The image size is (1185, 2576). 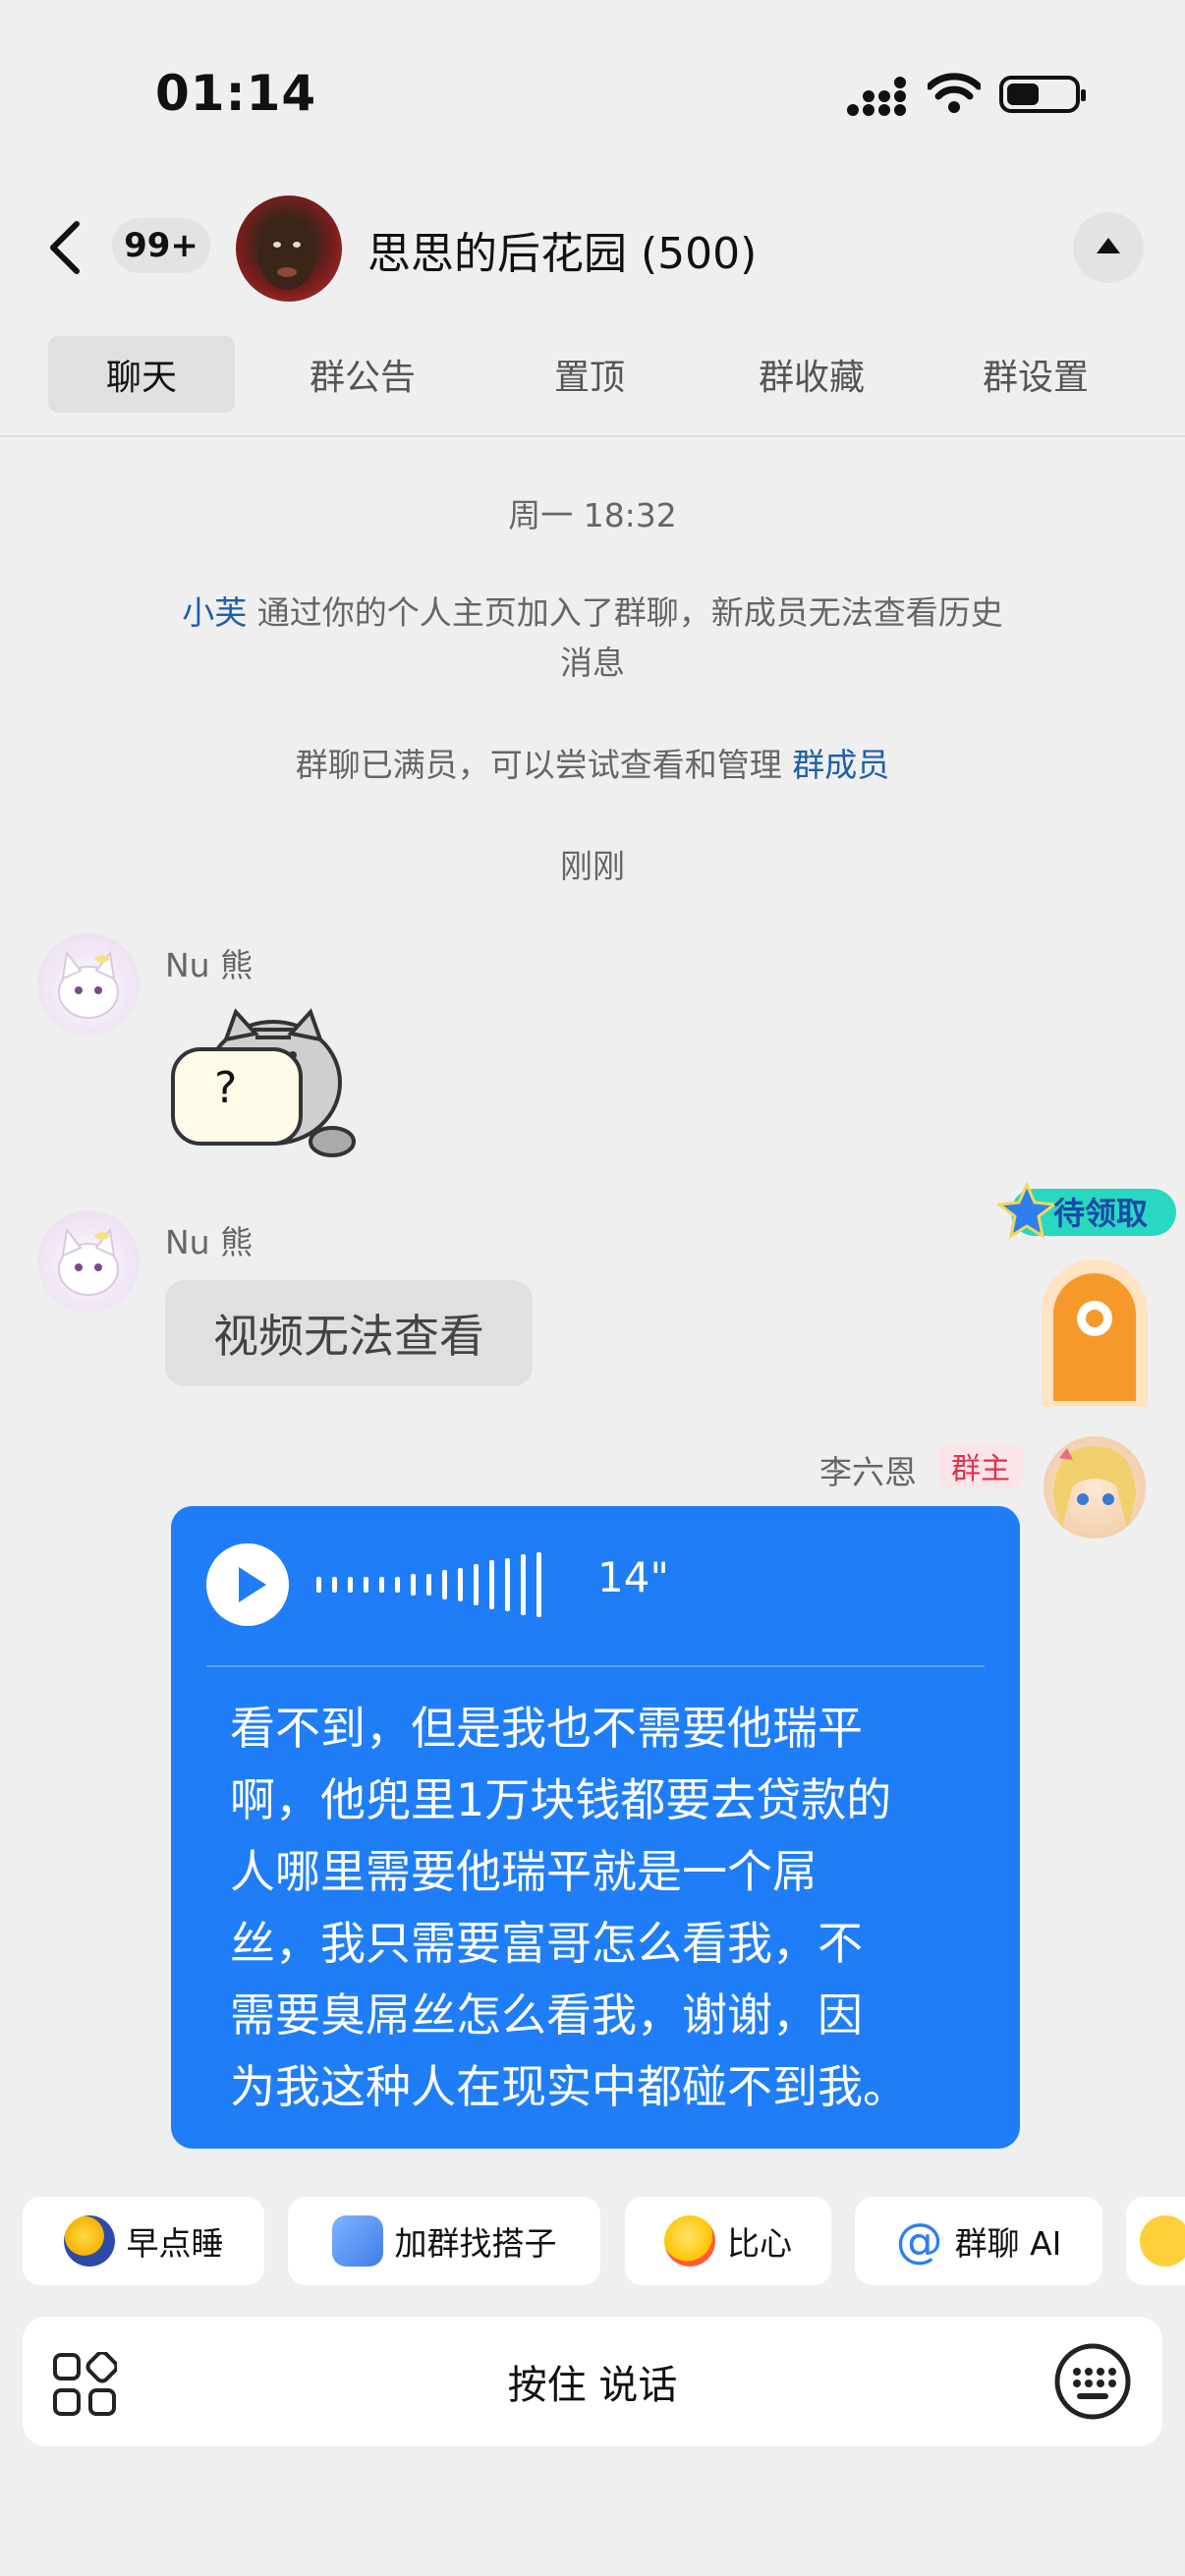 What do you see at coordinates (444, 2241) in the screenshot?
I see `chip-find-buddy: 加群找搭子` at bounding box center [444, 2241].